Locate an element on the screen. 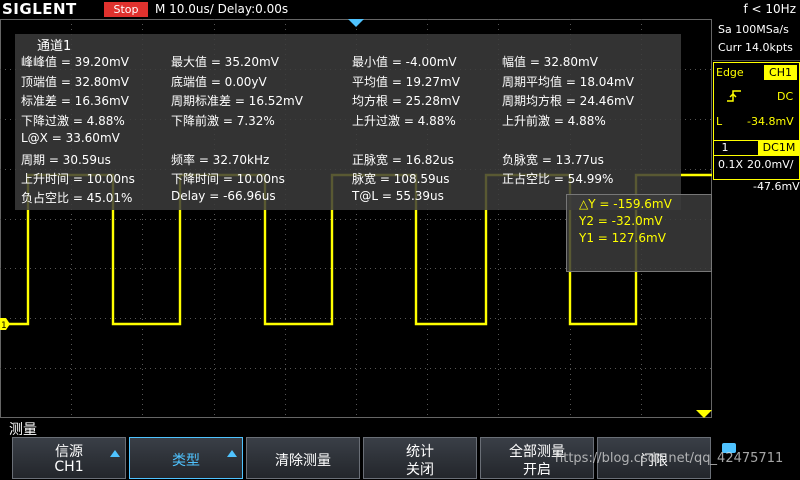 The height and width of the screenshot is (480, 800). measurement-item: 周期平均值 = 18.04mV is located at coordinates (568, 82).